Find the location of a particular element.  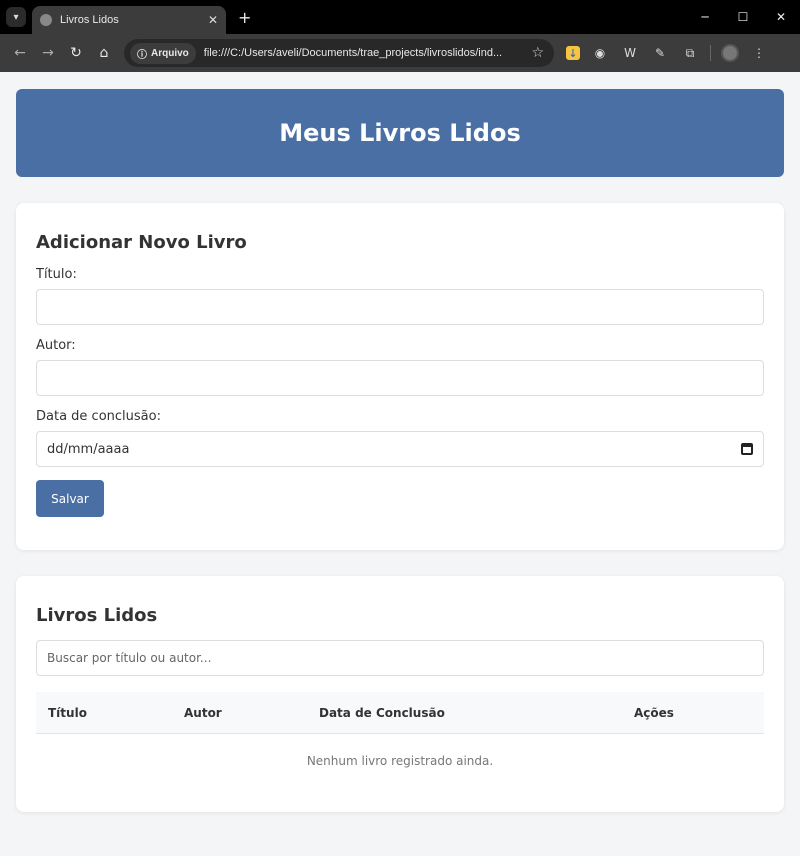

title-label: Título: is located at coordinates (56, 274).